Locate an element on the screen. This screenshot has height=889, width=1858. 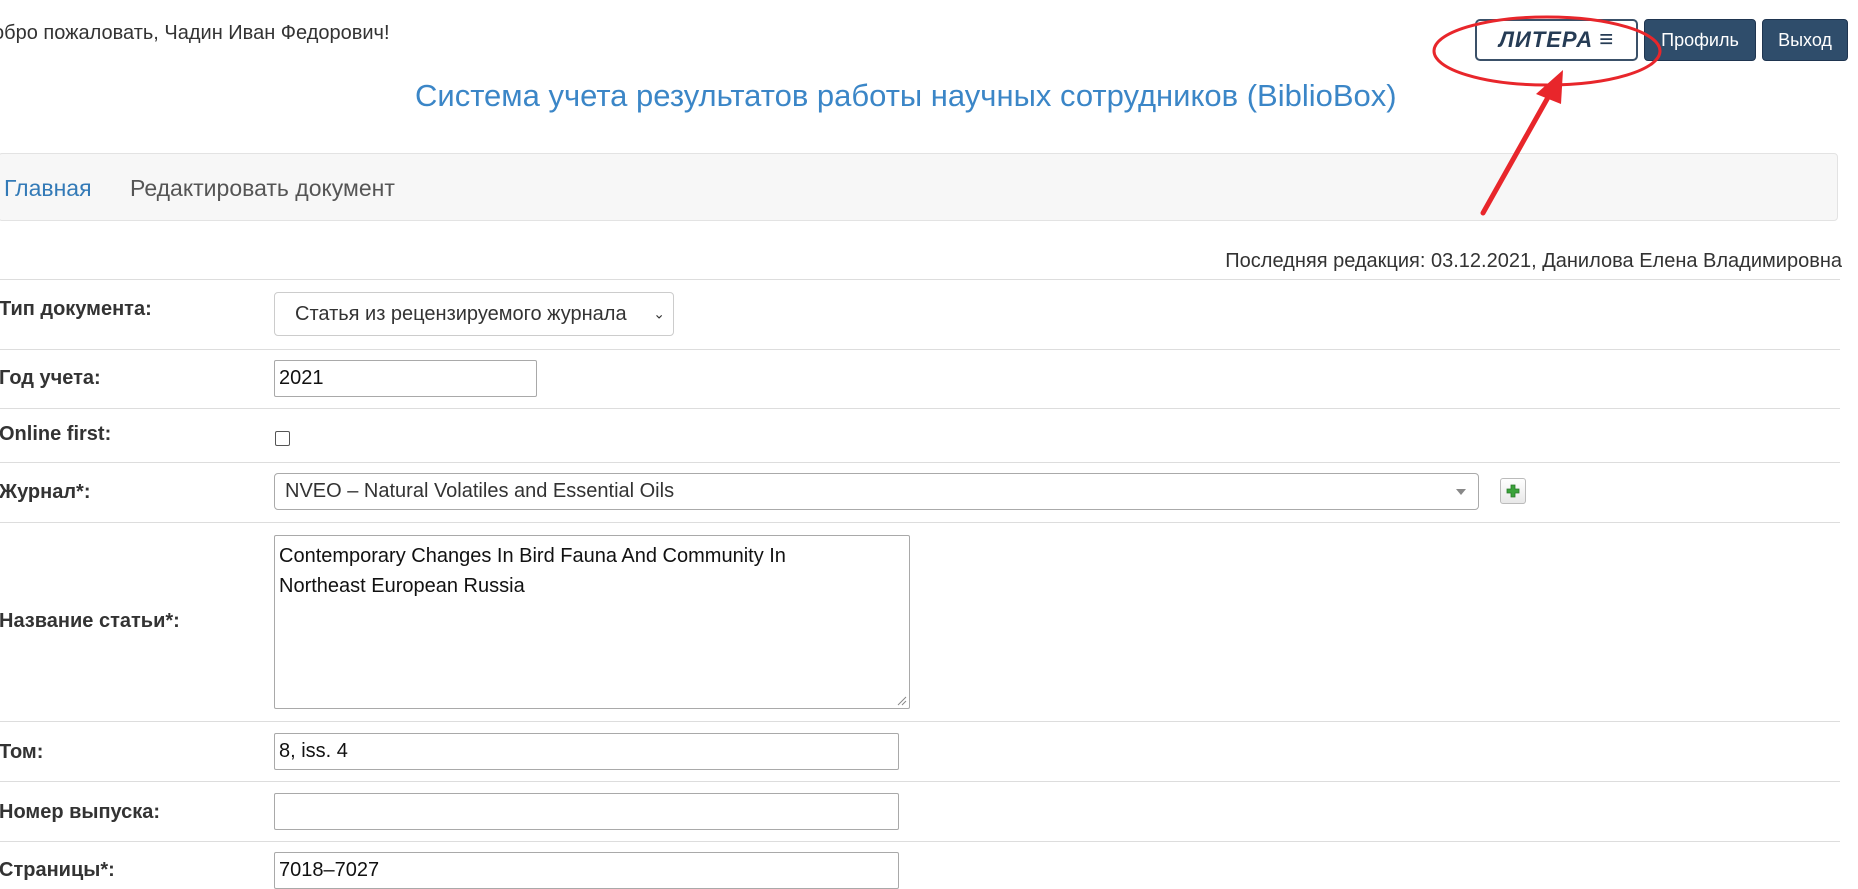
online-first-checkbox is located at coordinates (282, 438).